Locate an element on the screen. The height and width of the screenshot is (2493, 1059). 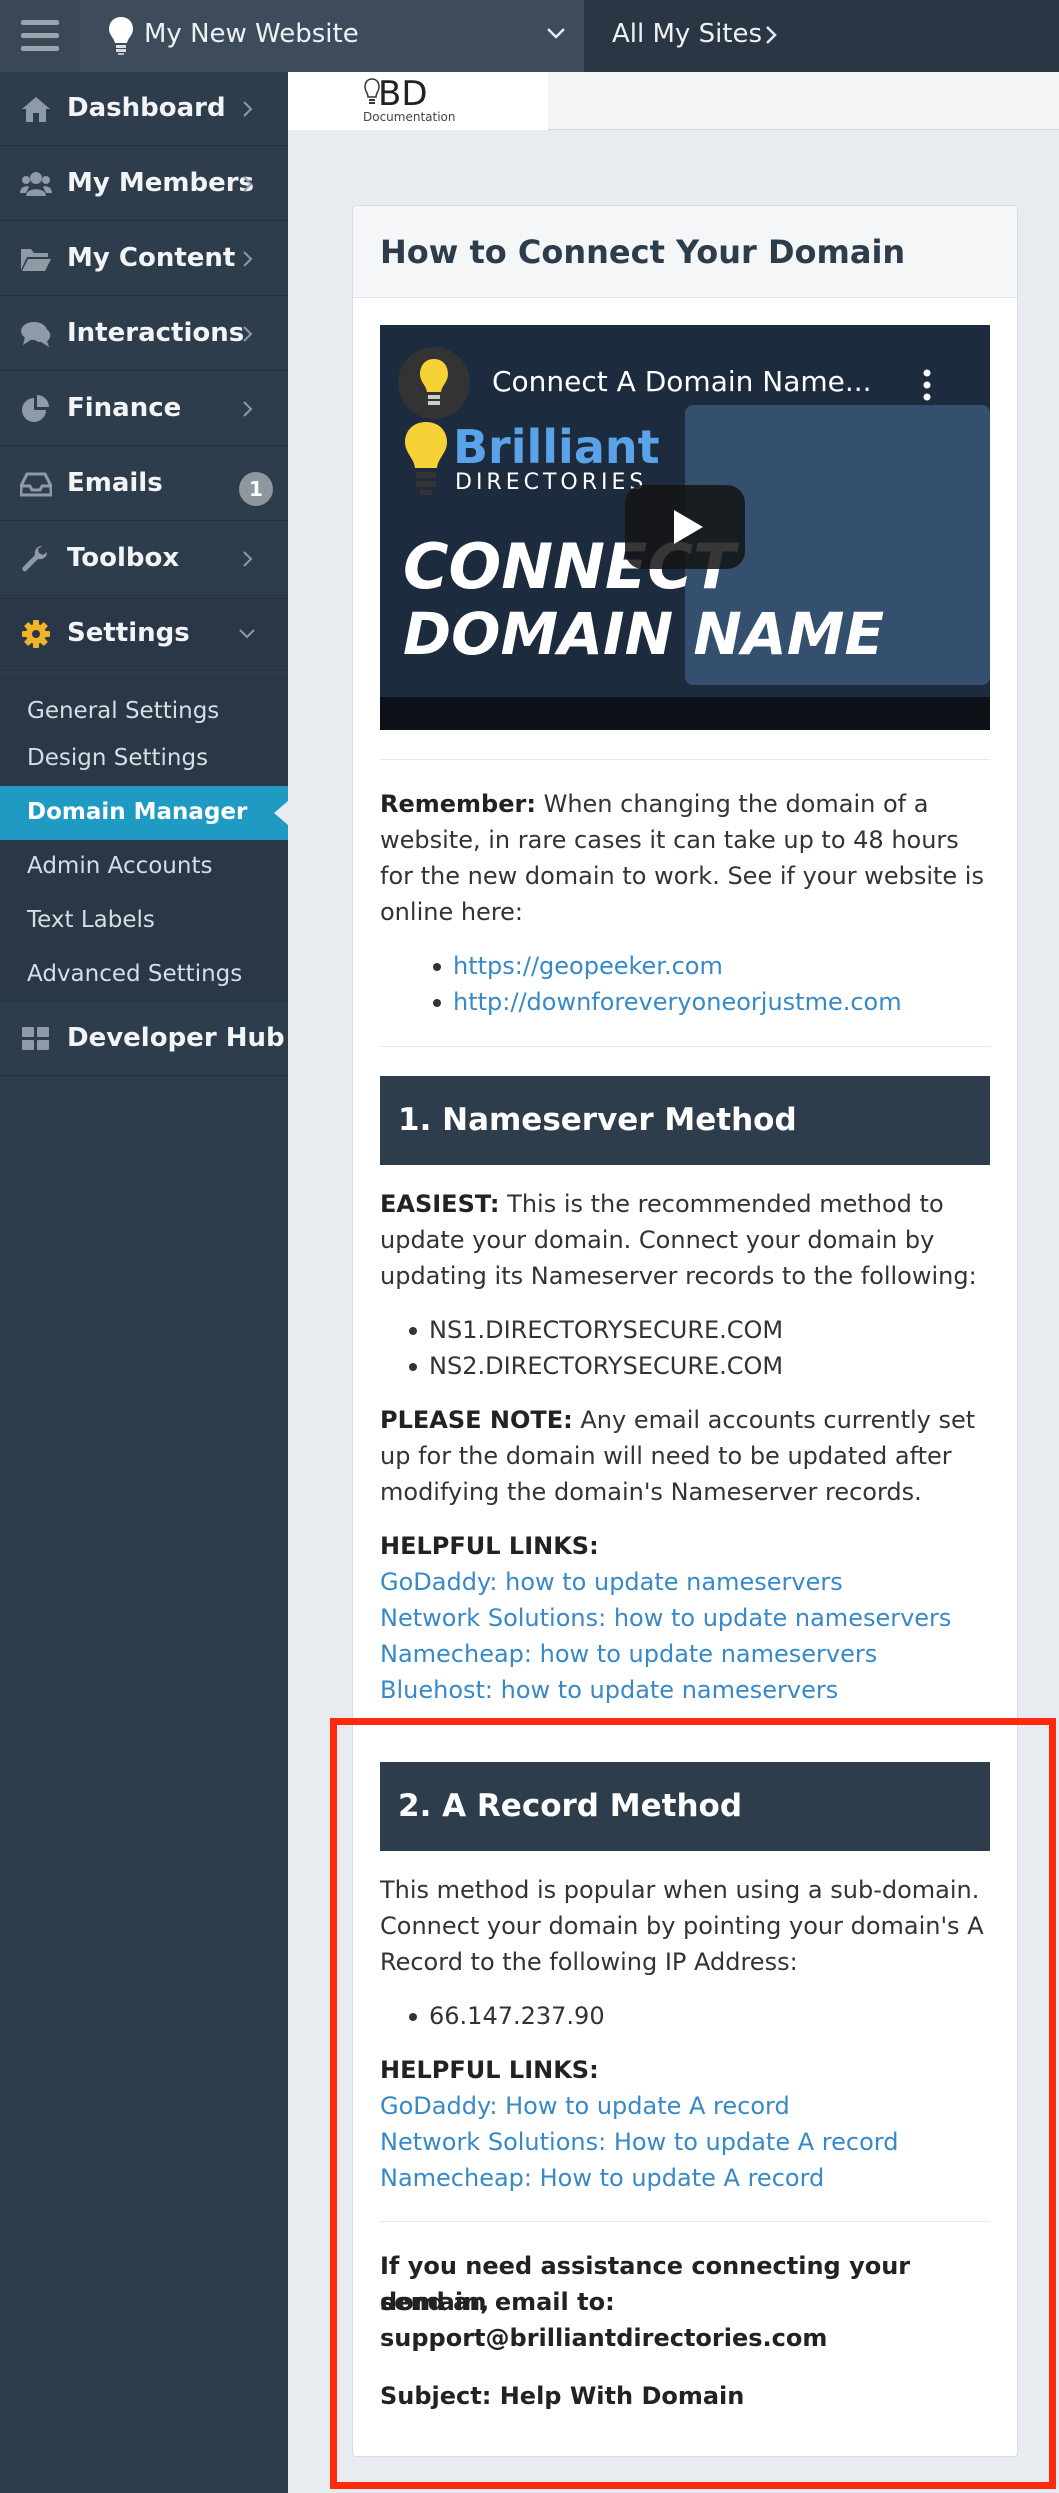
sidebar-item-dashboard: Dashboard is located at coordinates (144, 109).